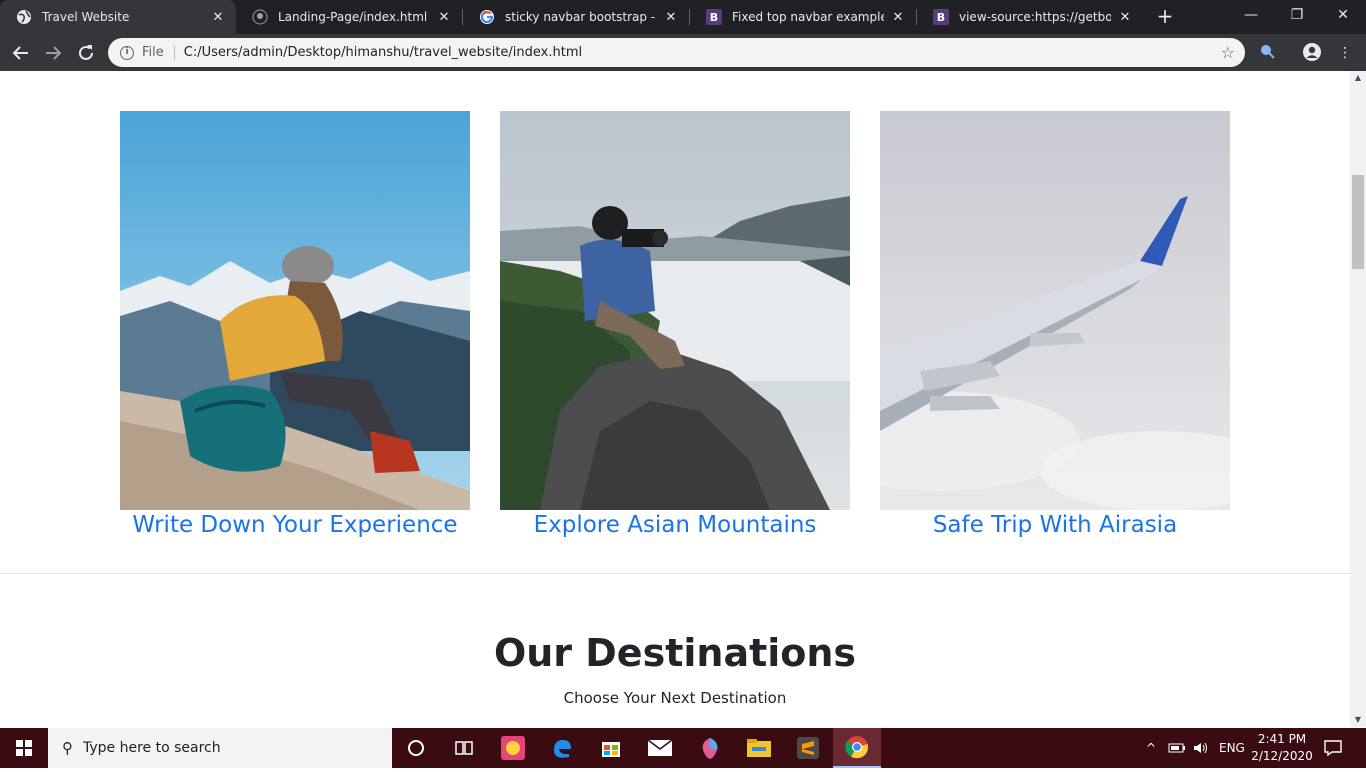 The image size is (1366, 772). What do you see at coordinates (1267, 53) in the screenshot?
I see `extension-icon` at bounding box center [1267, 53].